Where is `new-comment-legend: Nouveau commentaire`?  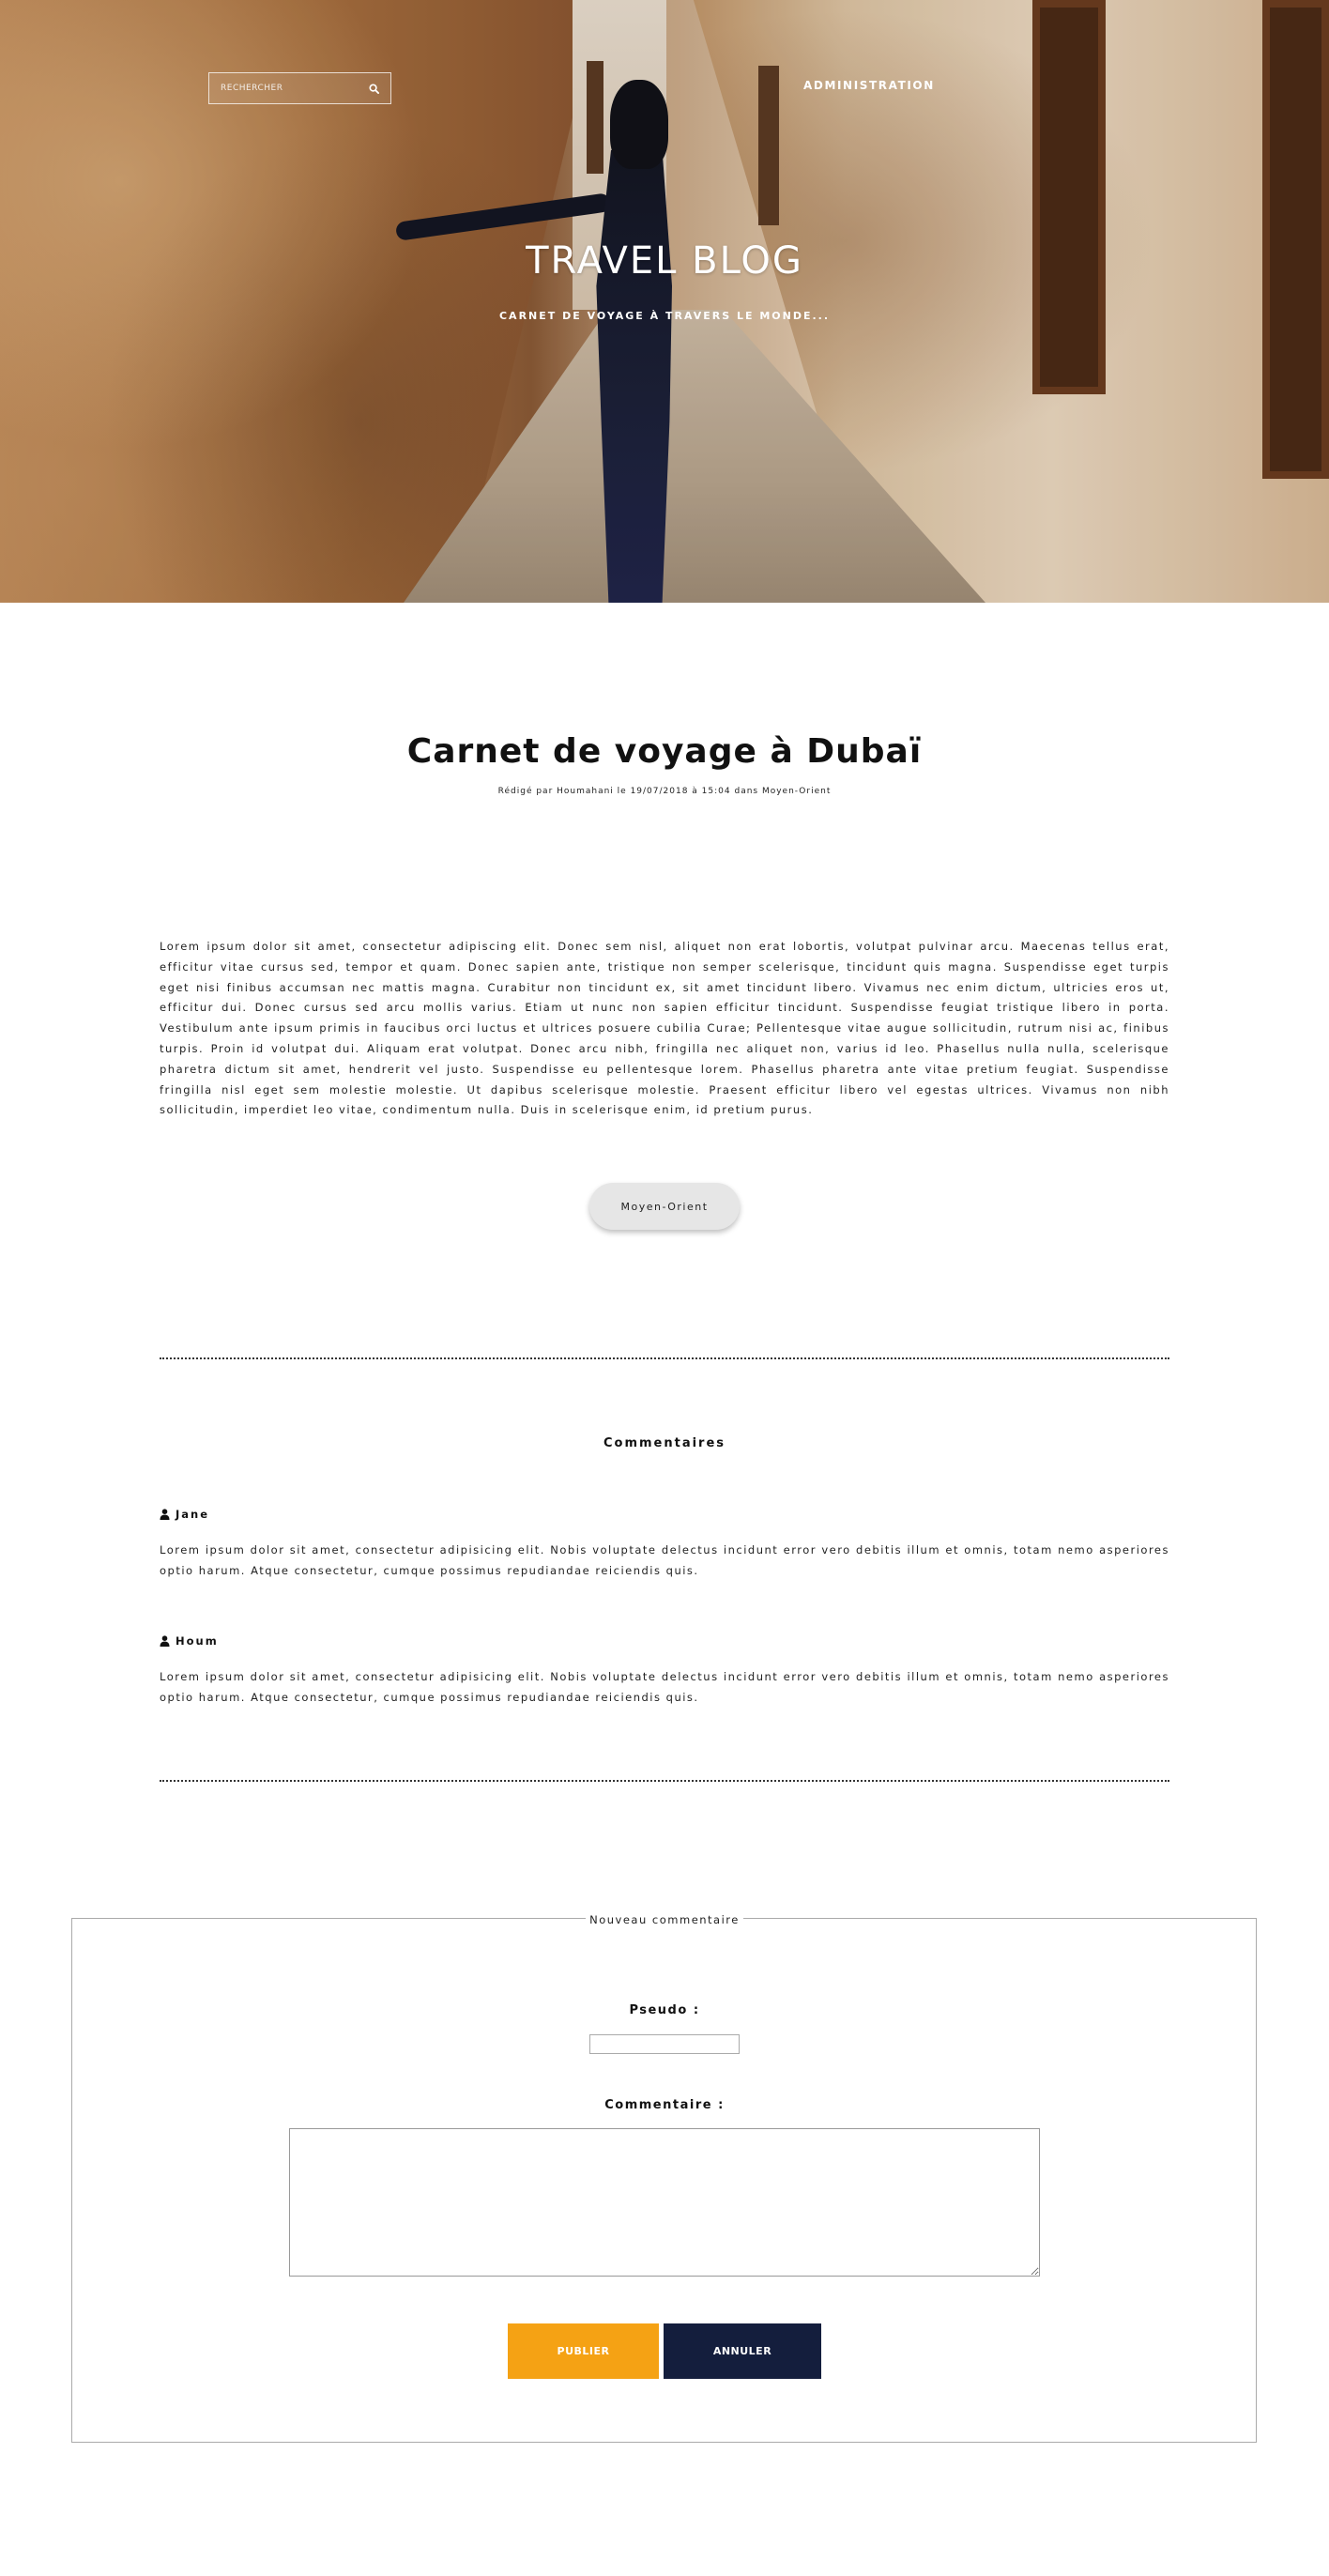 new-comment-legend: Nouveau commentaire is located at coordinates (664, 1918).